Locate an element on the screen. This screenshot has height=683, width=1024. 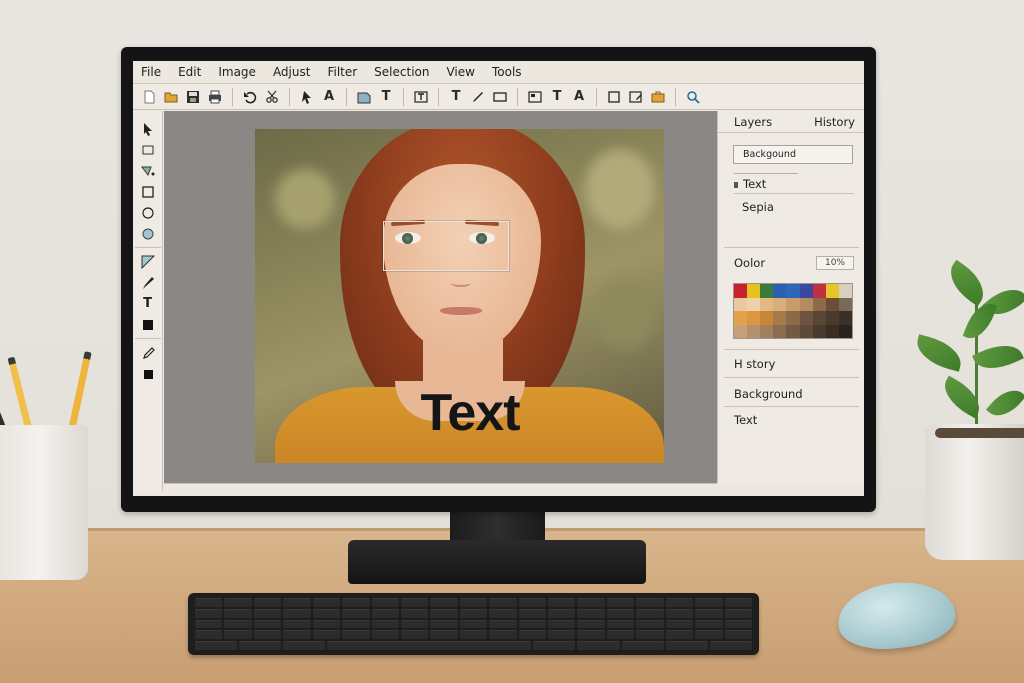
pencil-tool-icon is located at coordinates (148, 352).